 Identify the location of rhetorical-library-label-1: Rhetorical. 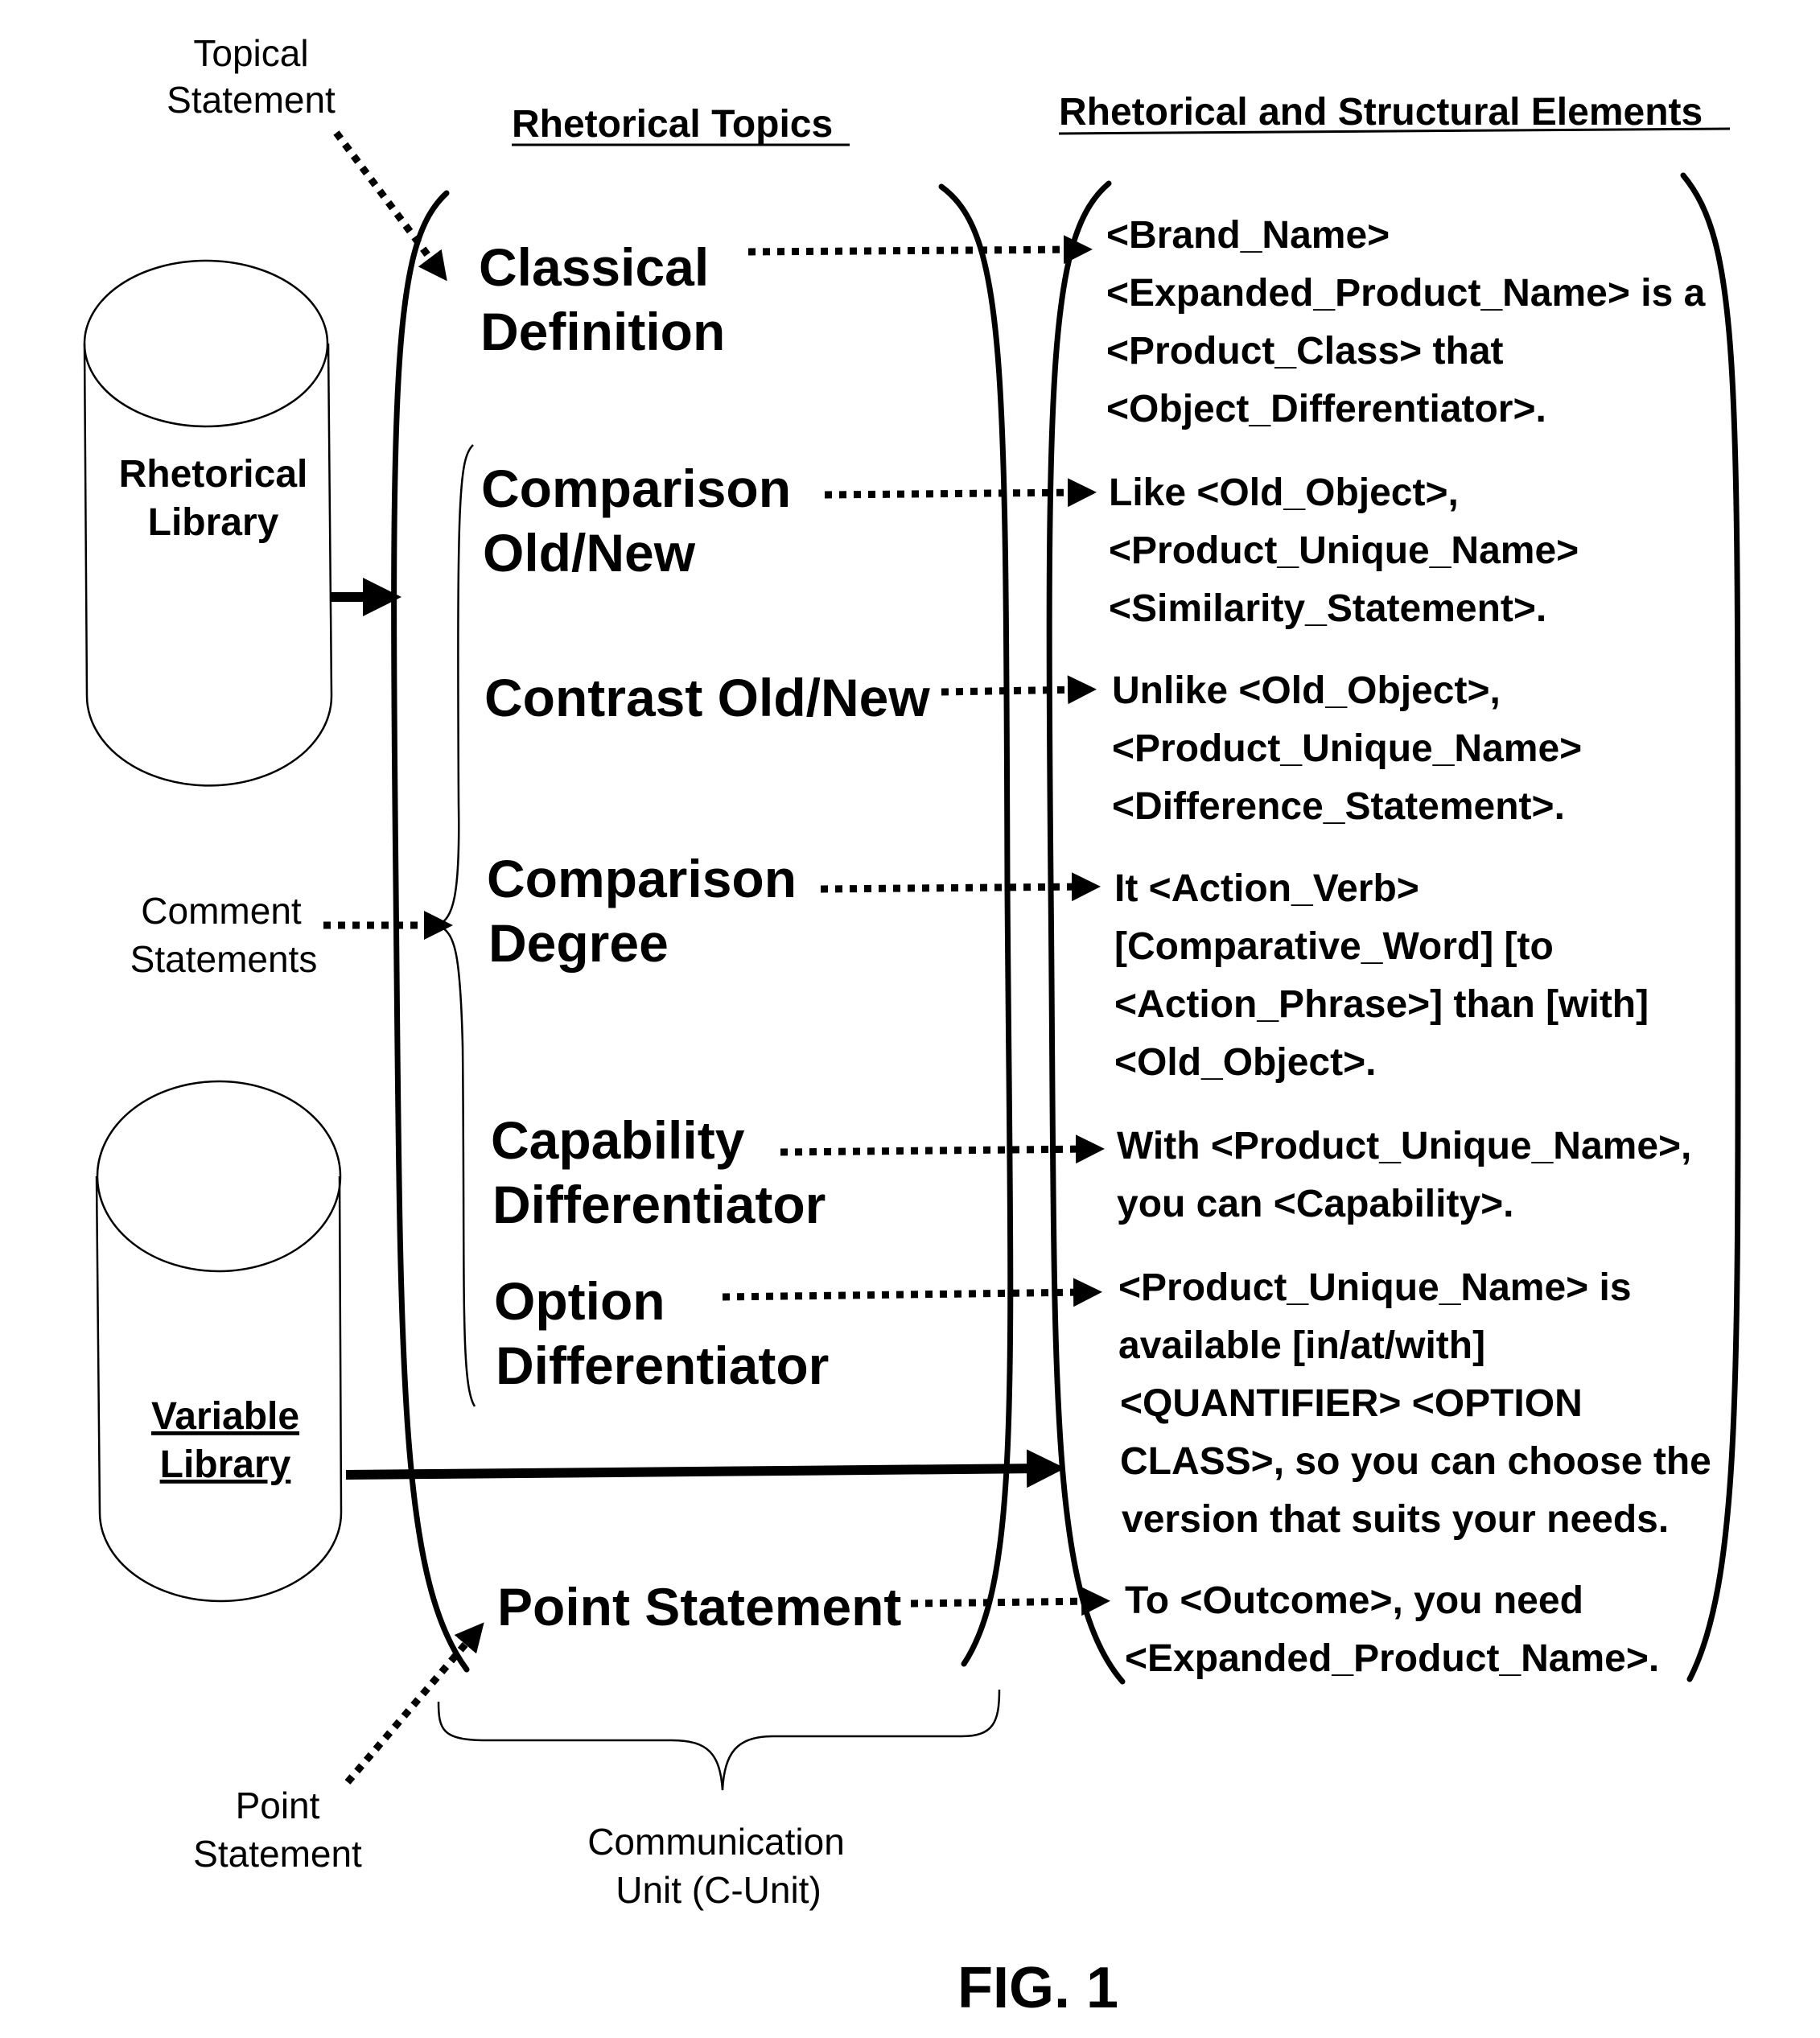
(214, 474).